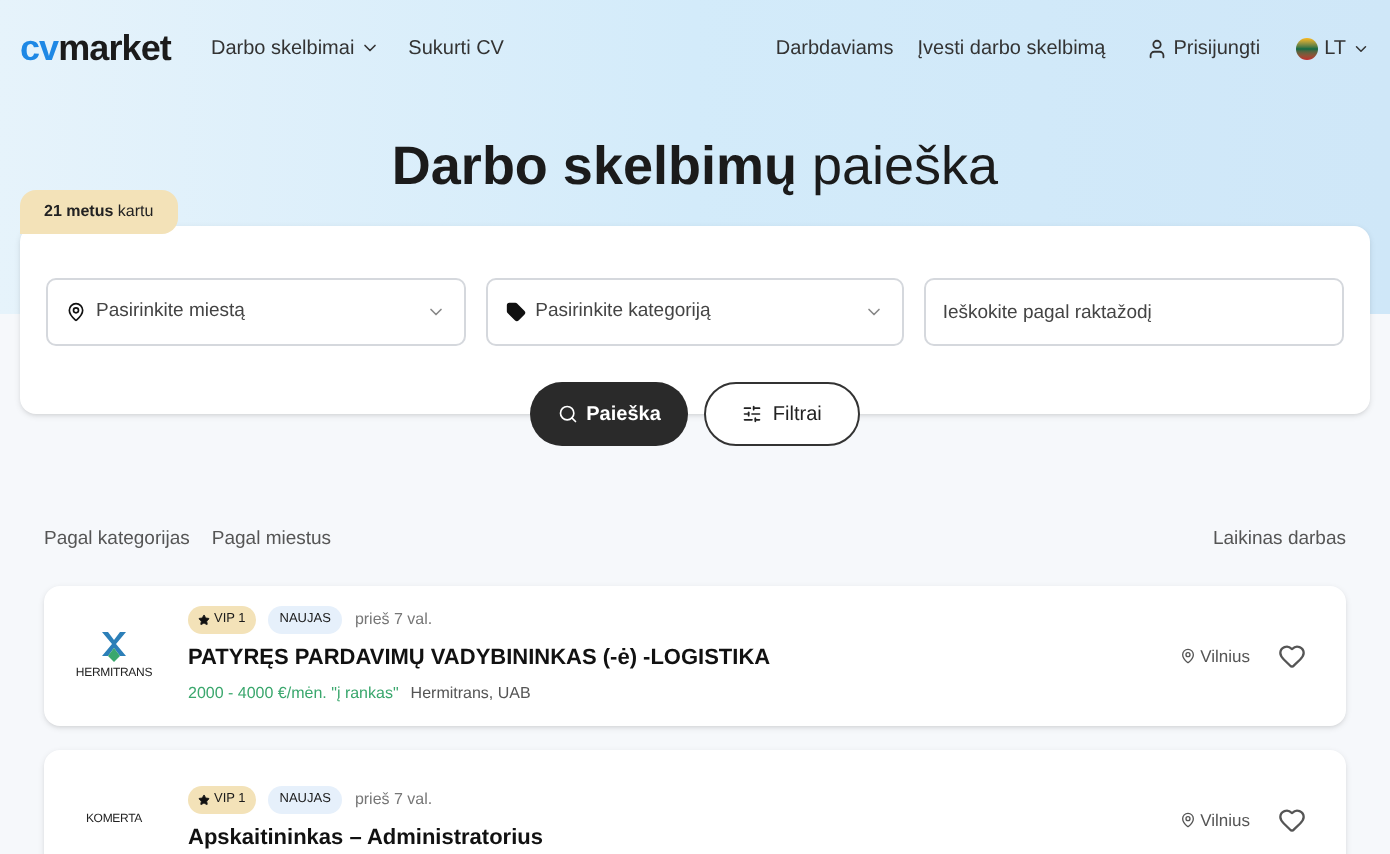  What do you see at coordinates (1307, 48) in the screenshot?
I see `flag-icon` at bounding box center [1307, 48].